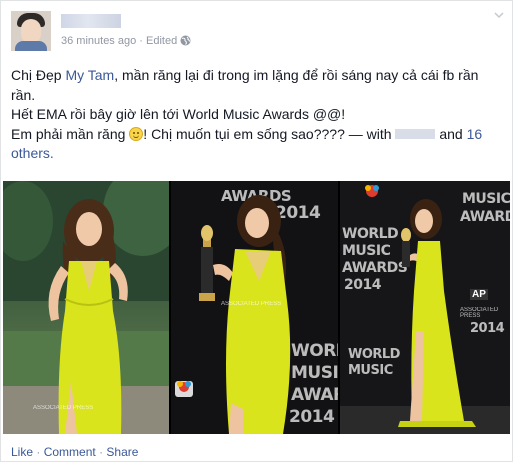  Describe the element at coordinates (122, 452) in the screenshot. I see `share-link: Share` at that location.